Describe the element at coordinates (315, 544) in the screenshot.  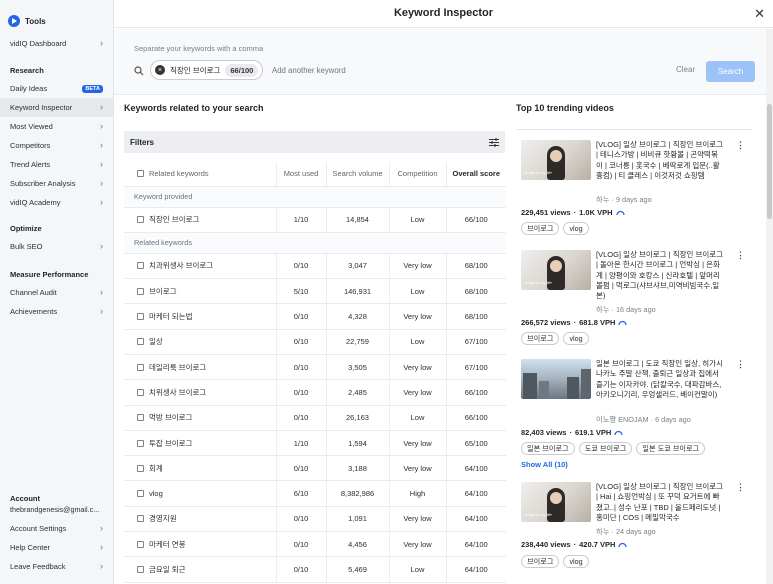
I see `table-row: 마케터 연봉 0/10 4,456 Very low 64/100` at that location.